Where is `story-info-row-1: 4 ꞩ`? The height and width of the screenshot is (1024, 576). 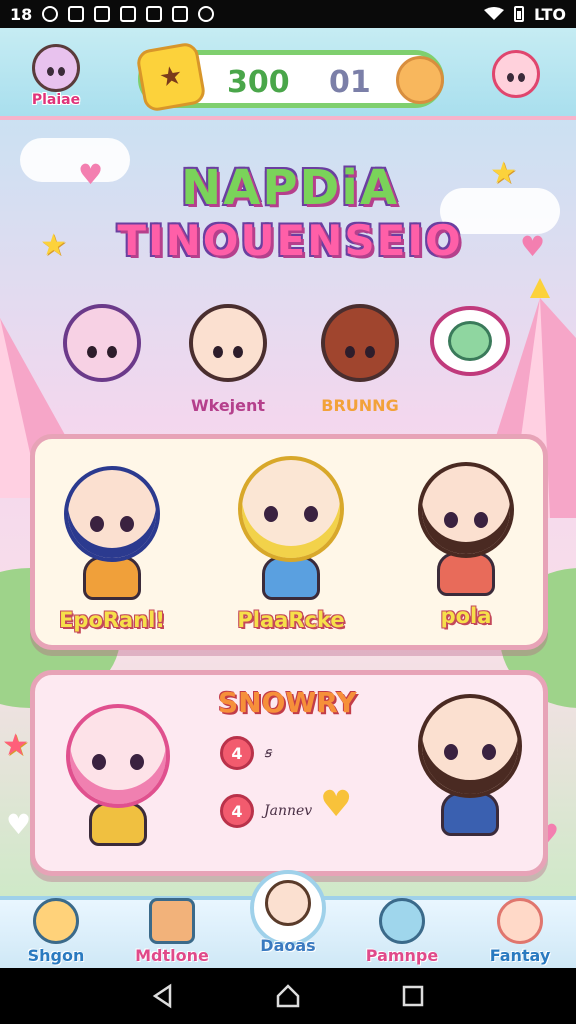 story-info-row-1: 4 ꞩ is located at coordinates (245, 753).